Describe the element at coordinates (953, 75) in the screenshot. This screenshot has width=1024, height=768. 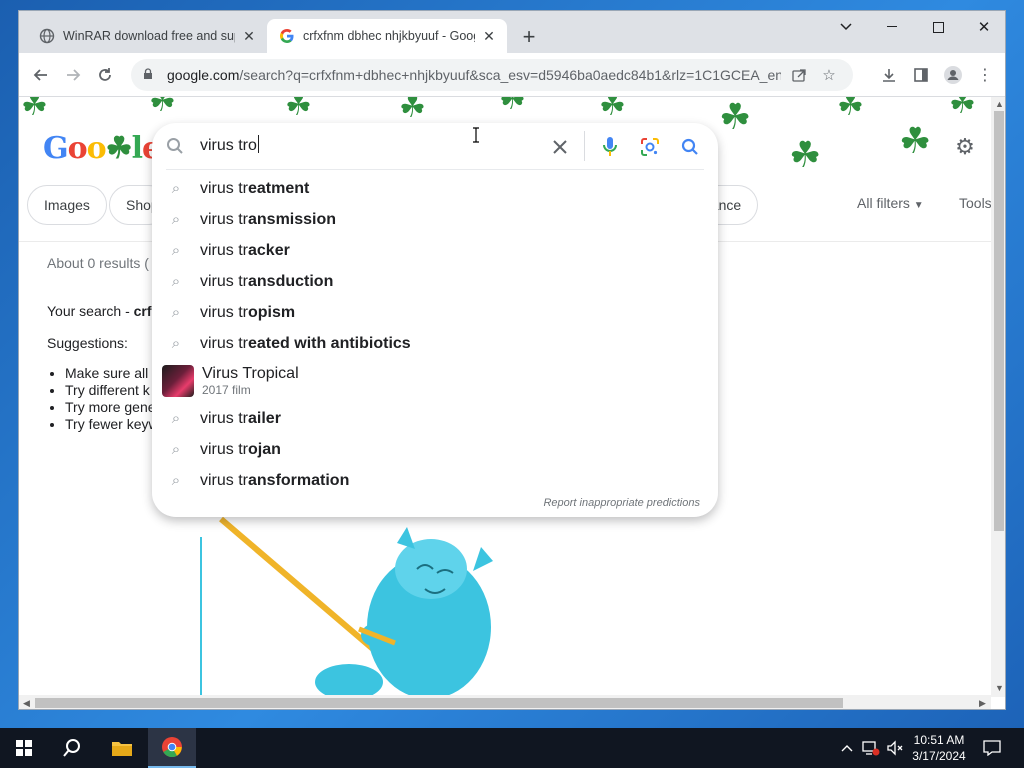
I see `profile-avatar-icon` at that location.